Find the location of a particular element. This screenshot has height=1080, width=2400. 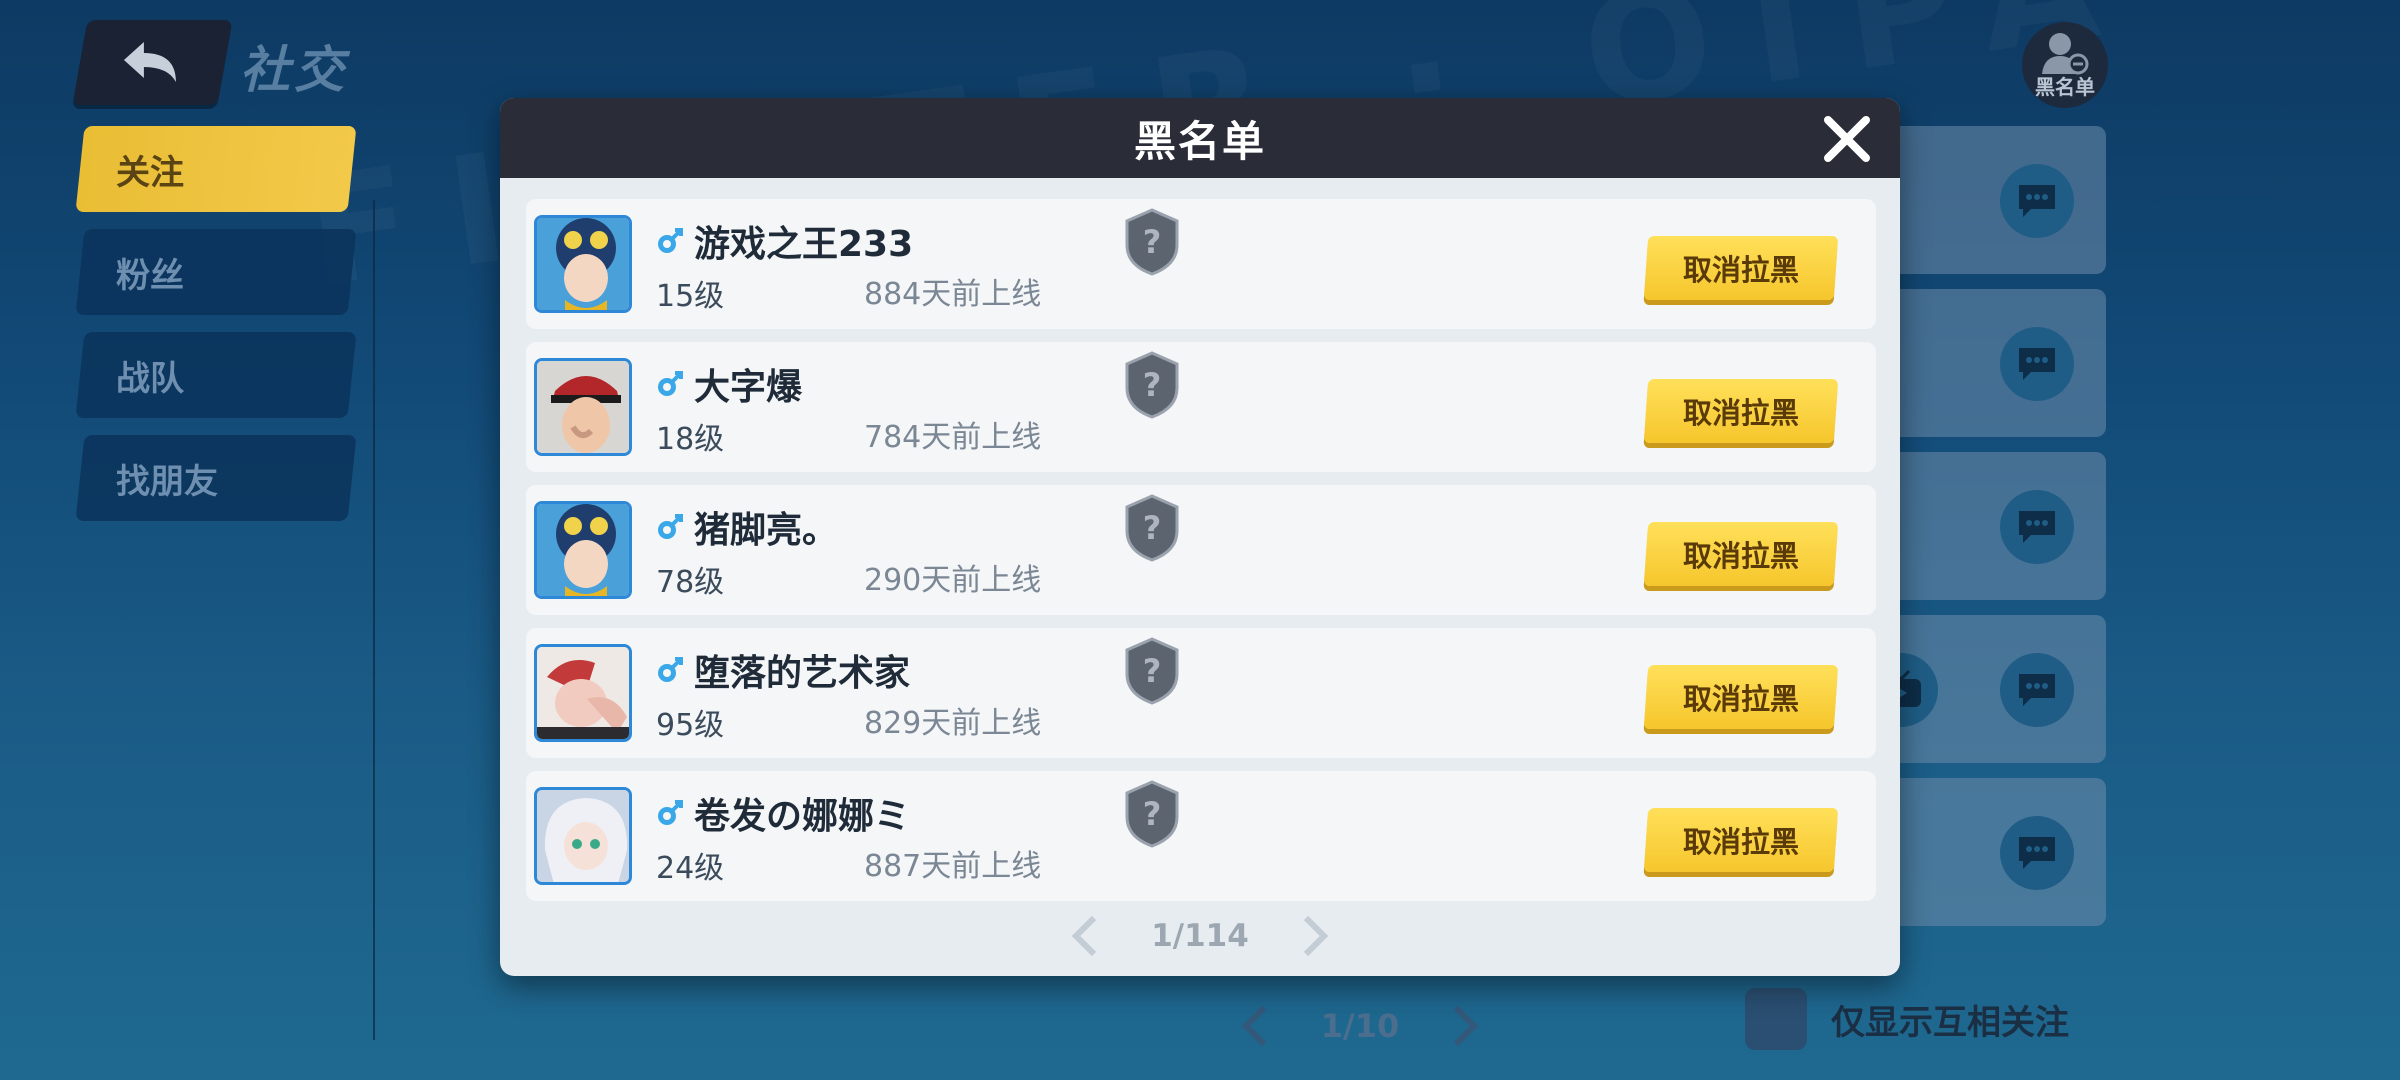

list-item: 猪脚亮。 78级 290天前上线 ? 取消拉黑 is located at coordinates (1201, 550).